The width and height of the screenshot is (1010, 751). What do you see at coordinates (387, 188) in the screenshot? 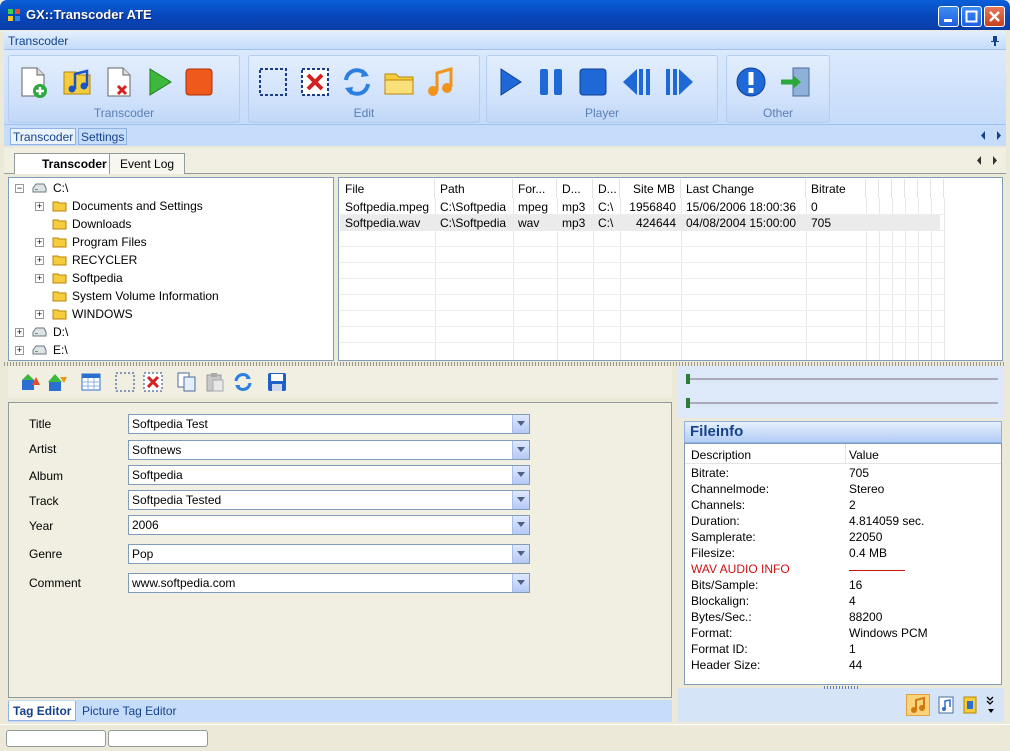
I see `column-header-file: File` at bounding box center [387, 188].